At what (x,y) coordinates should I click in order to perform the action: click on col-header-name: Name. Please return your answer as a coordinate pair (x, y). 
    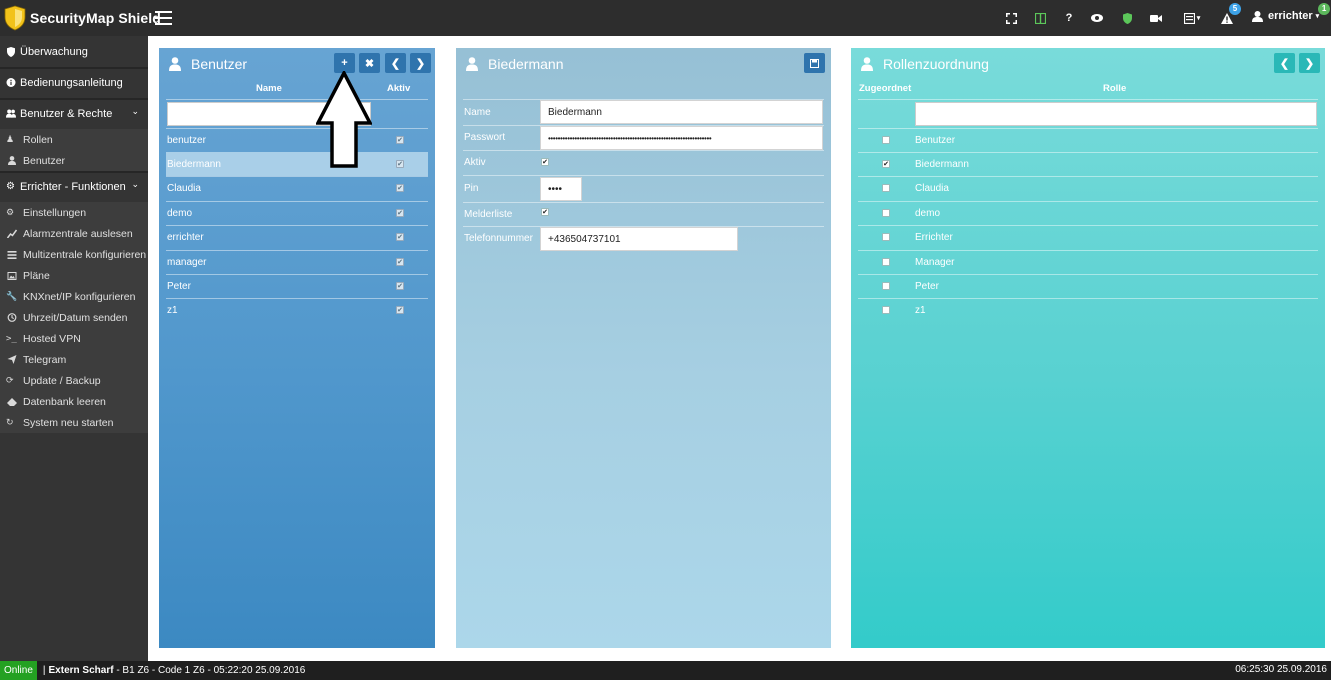
    Looking at the image, I should click on (269, 88).